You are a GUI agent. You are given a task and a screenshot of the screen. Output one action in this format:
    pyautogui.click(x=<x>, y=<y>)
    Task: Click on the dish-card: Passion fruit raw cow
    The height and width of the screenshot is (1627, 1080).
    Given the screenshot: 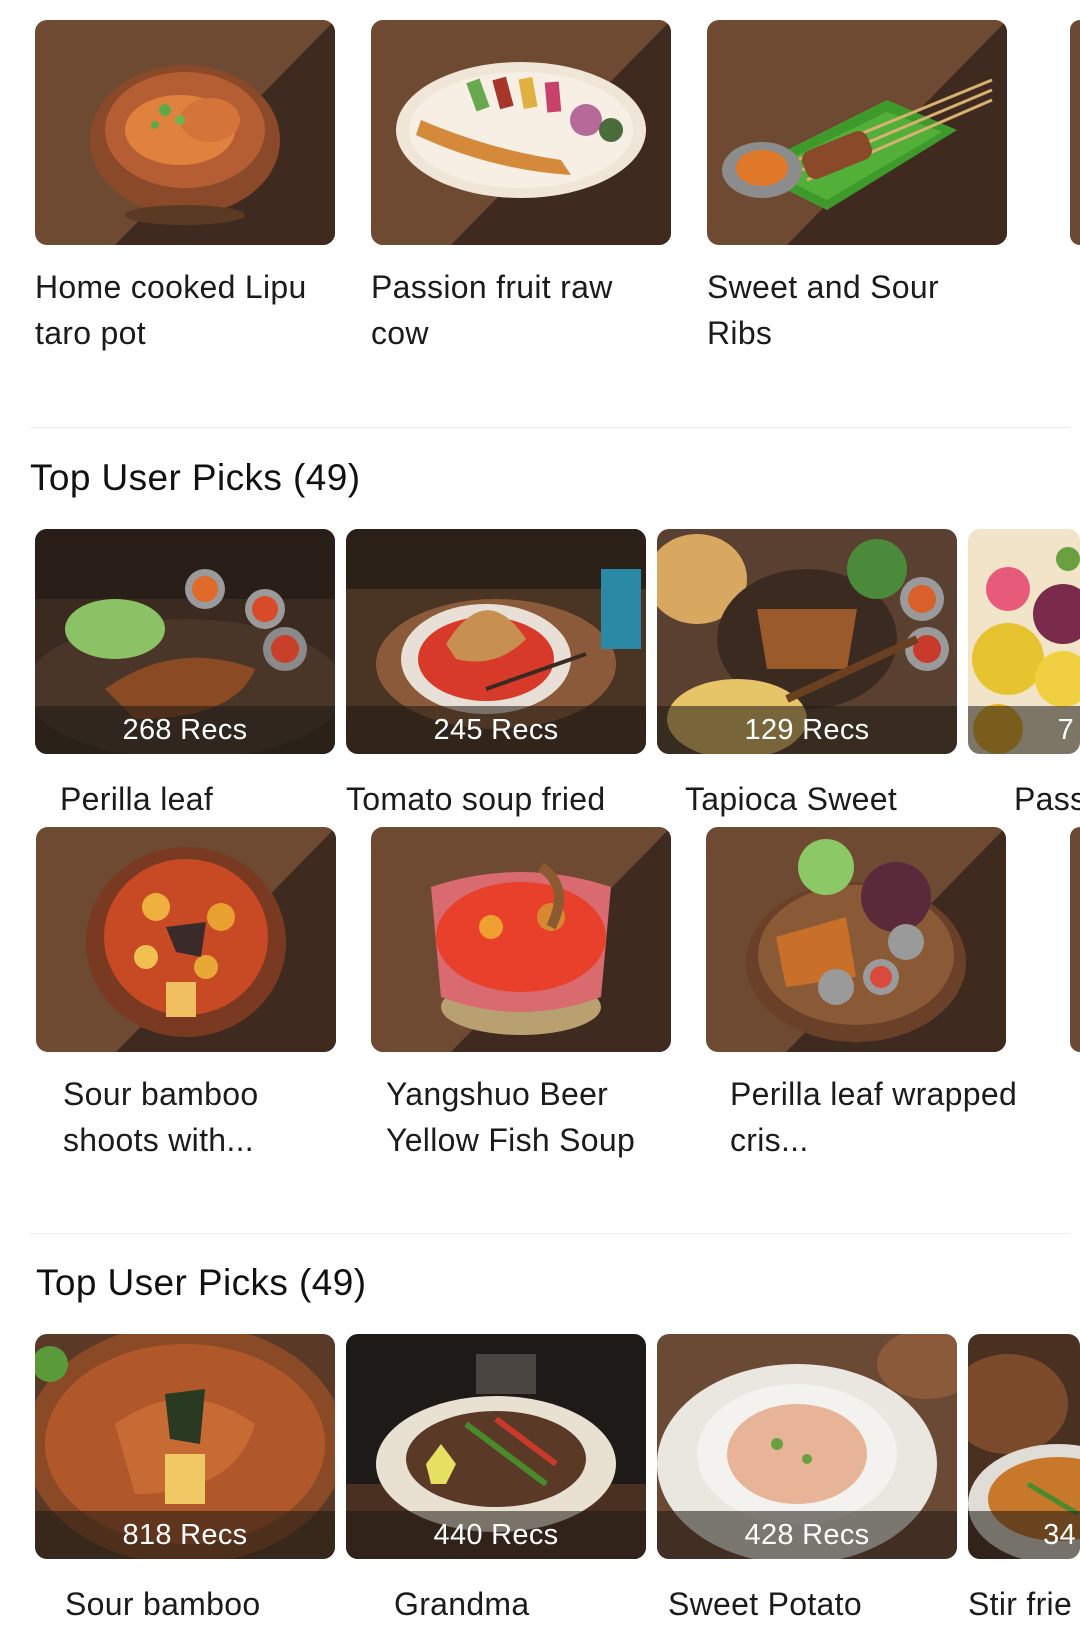 What is the action you would take?
    pyautogui.click(x=521, y=188)
    